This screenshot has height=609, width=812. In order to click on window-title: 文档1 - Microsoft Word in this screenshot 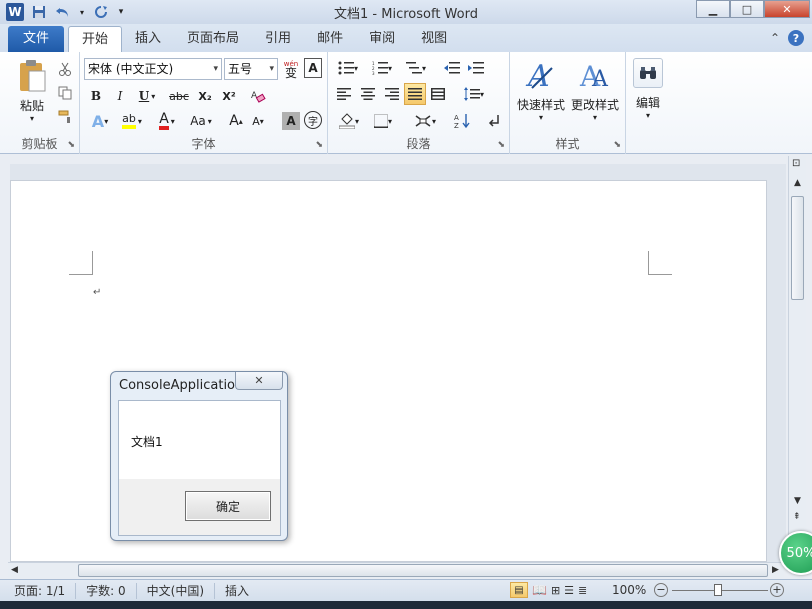, I will do `click(406, 14)`.